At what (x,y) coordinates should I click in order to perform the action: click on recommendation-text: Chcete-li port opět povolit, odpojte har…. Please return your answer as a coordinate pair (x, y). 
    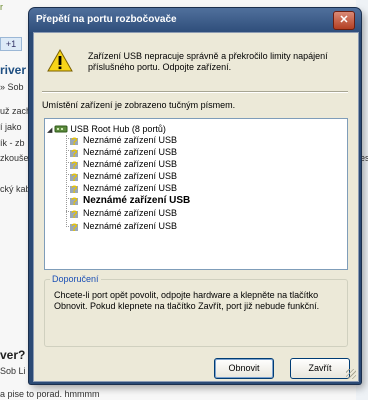
    Looking at the image, I should click on (187, 300).